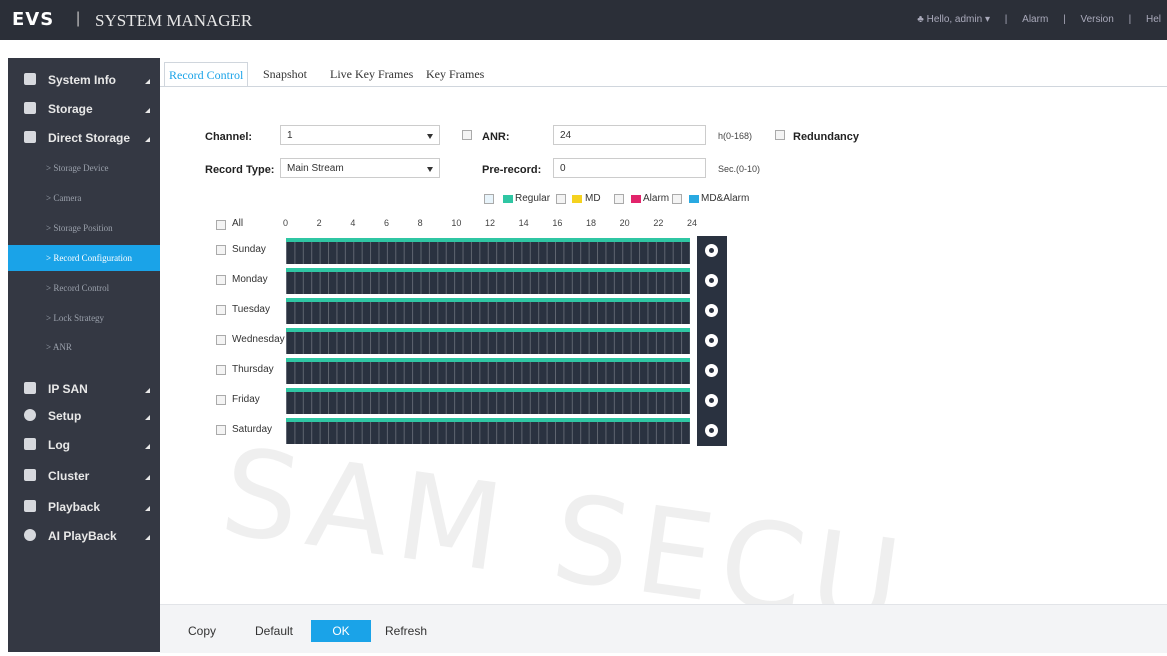 The image size is (1167, 656). What do you see at coordinates (636, 199) in the screenshot?
I see `alarm-swatch` at bounding box center [636, 199].